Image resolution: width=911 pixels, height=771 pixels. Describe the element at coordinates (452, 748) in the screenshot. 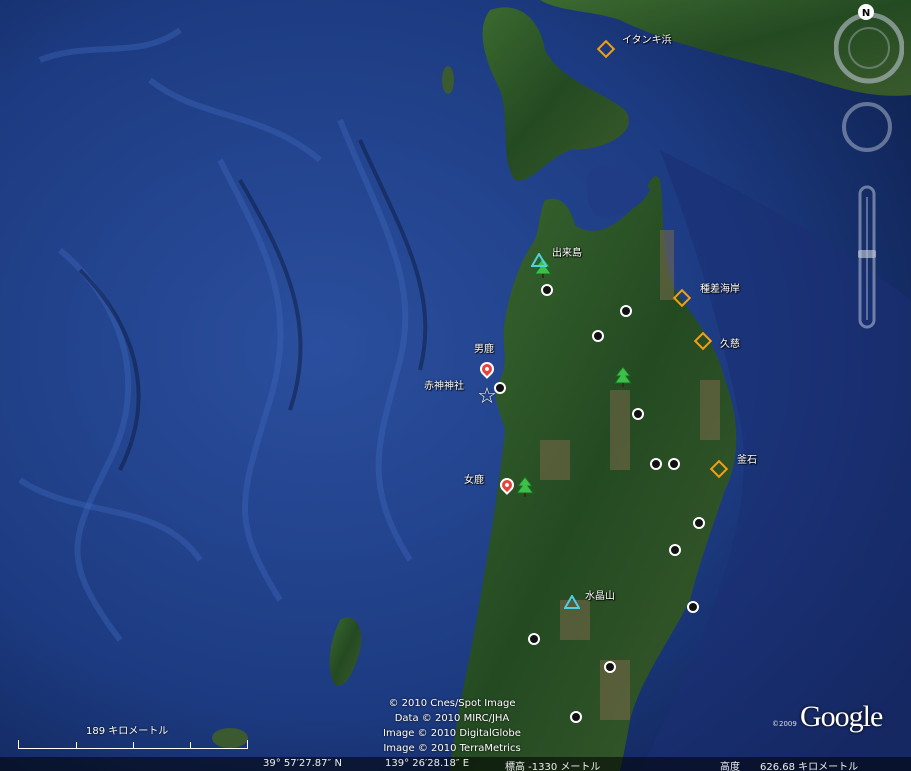

I see `attribution-line: Image © 2010 TerraMetrics` at that location.